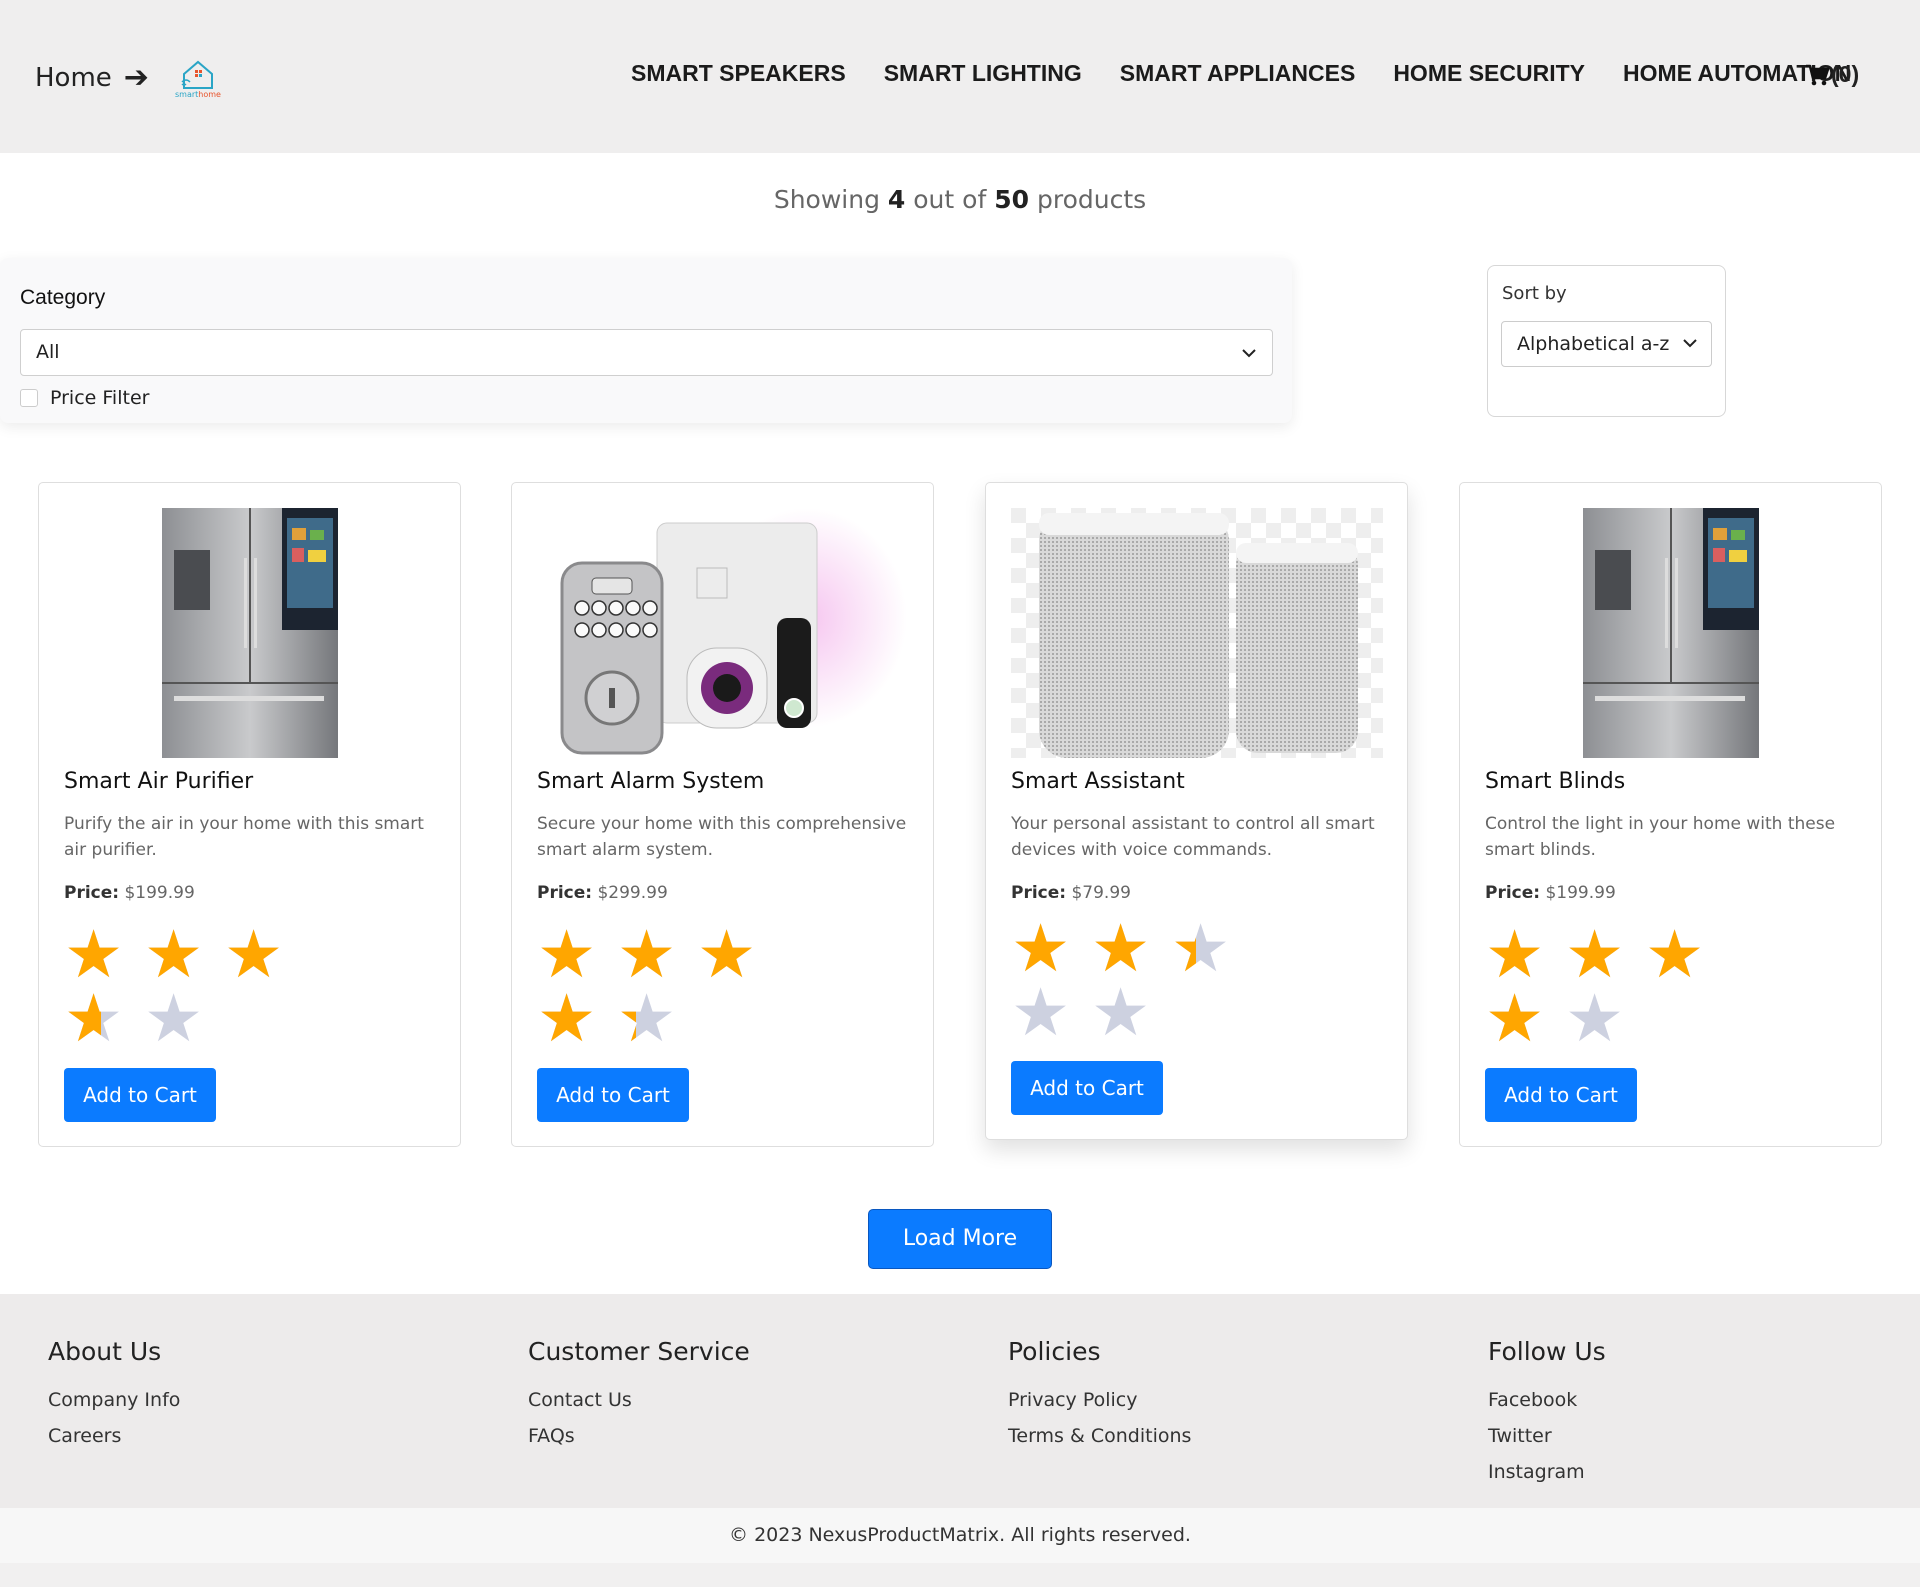 This screenshot has height=1587, width=1920. Describe the element at coordinates (960, 1239) in the screenshot. I see `load-more-button: Load More` at that location.